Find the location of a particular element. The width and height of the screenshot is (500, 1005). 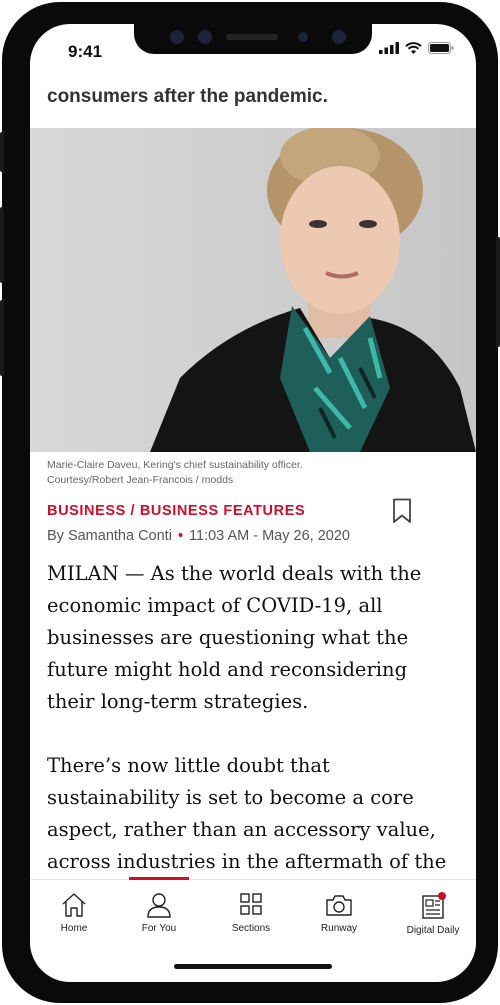

home-icon is located at coordinates (74, 905).